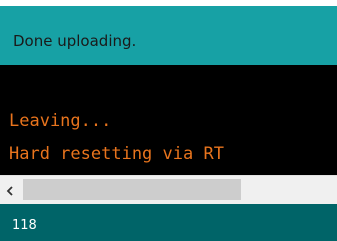 The image size is (337, 241). I want to click on line-number: 118, so click(24, 225).